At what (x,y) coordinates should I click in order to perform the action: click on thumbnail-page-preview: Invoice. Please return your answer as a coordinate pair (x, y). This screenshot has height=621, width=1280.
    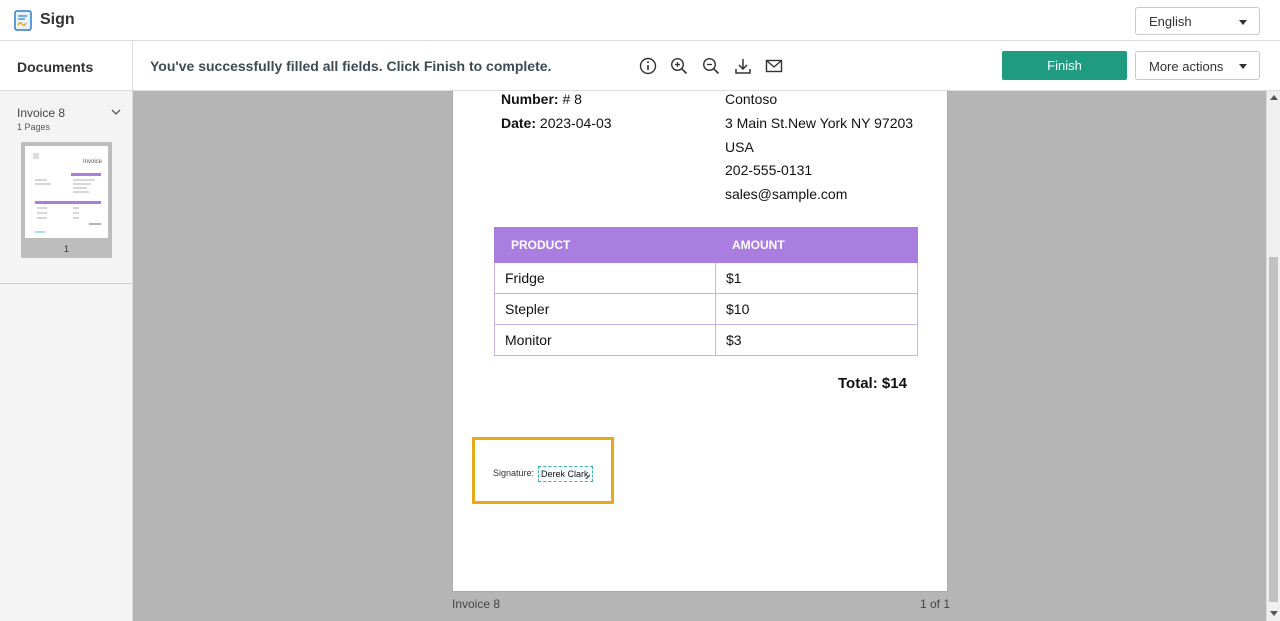
    Looking at the image, I should click on (66, 192).